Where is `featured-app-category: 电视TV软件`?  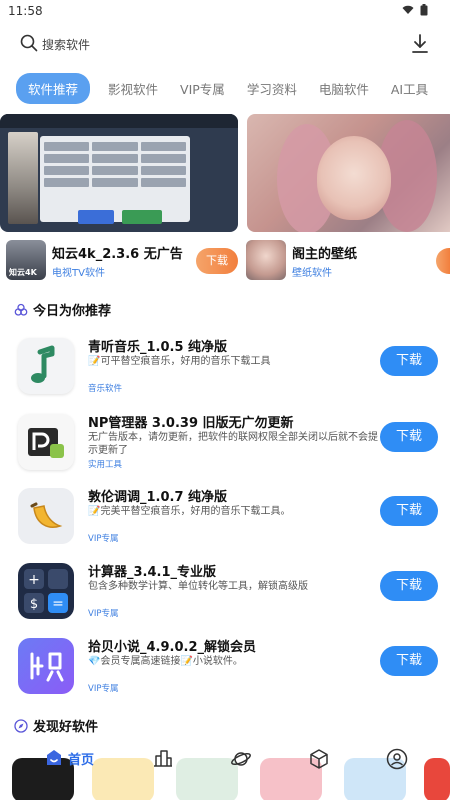 featured-app-category: 电视TV软件 is located at coordinates (78, 271).